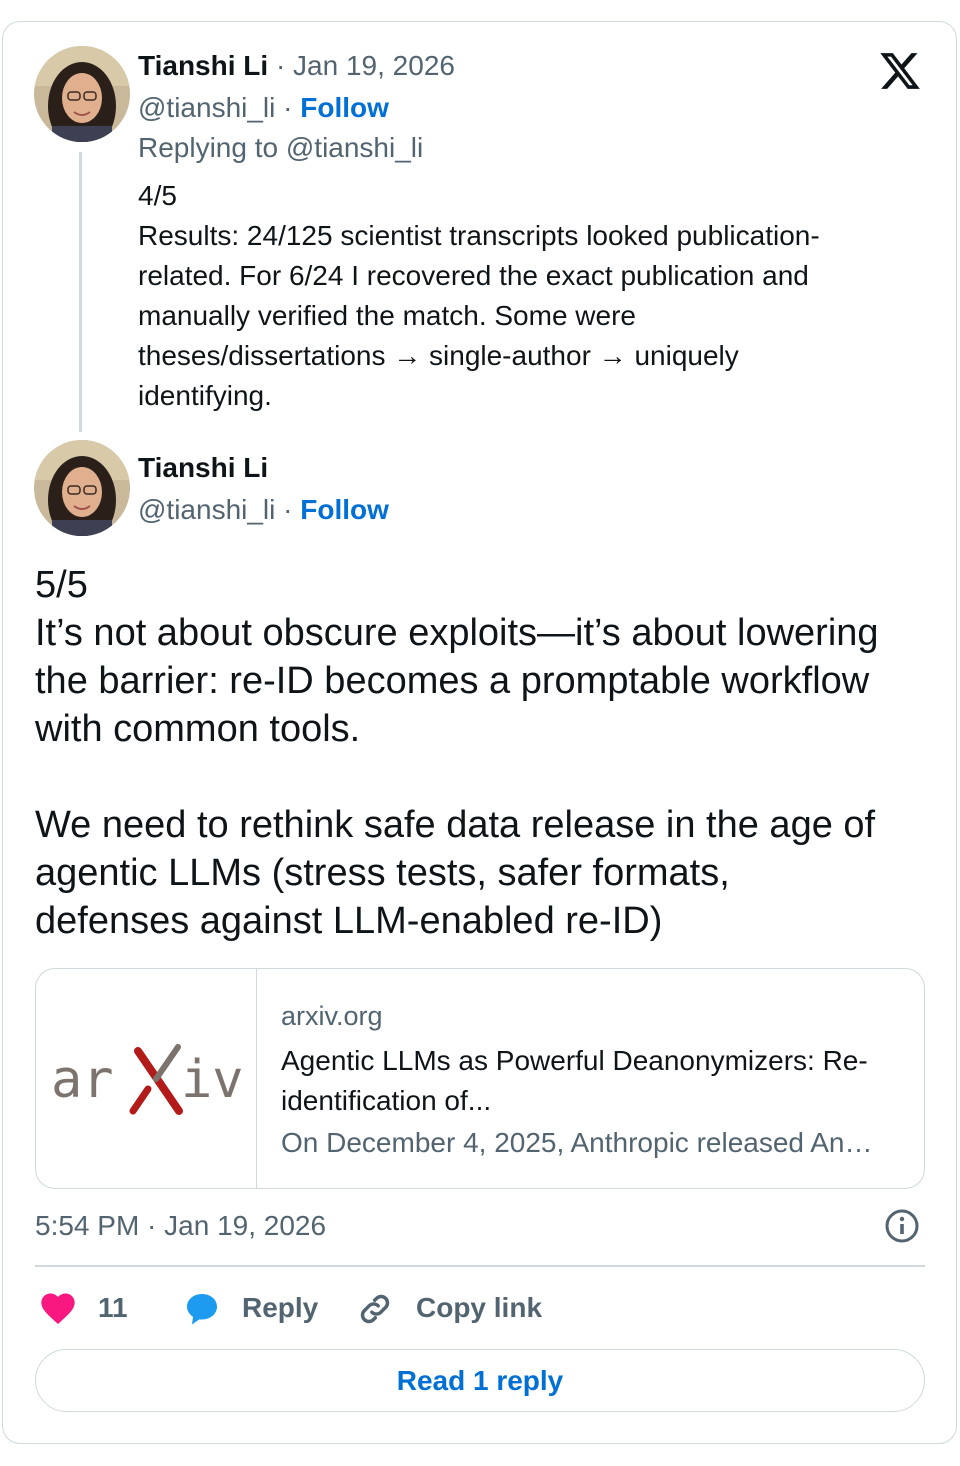 The height and width of the screenshot is (1466, 960). Describe the element at coordinates (157, 195) in the screenshot. I see `text-line: 4/5` at that location.